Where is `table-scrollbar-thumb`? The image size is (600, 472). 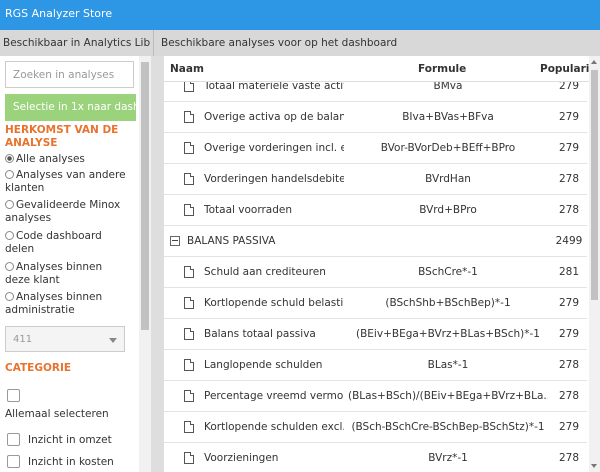
table-scrollbar-thumb is located at coordinates (594, 185).